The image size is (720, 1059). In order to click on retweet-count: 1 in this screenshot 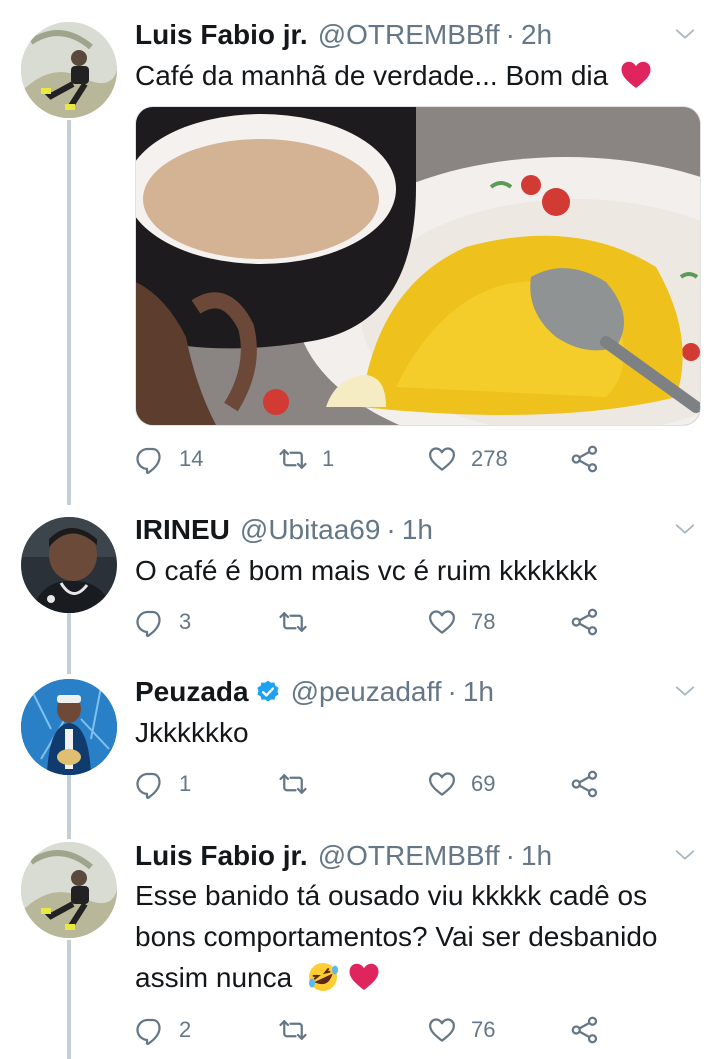, I will do `click(328, 458)`.